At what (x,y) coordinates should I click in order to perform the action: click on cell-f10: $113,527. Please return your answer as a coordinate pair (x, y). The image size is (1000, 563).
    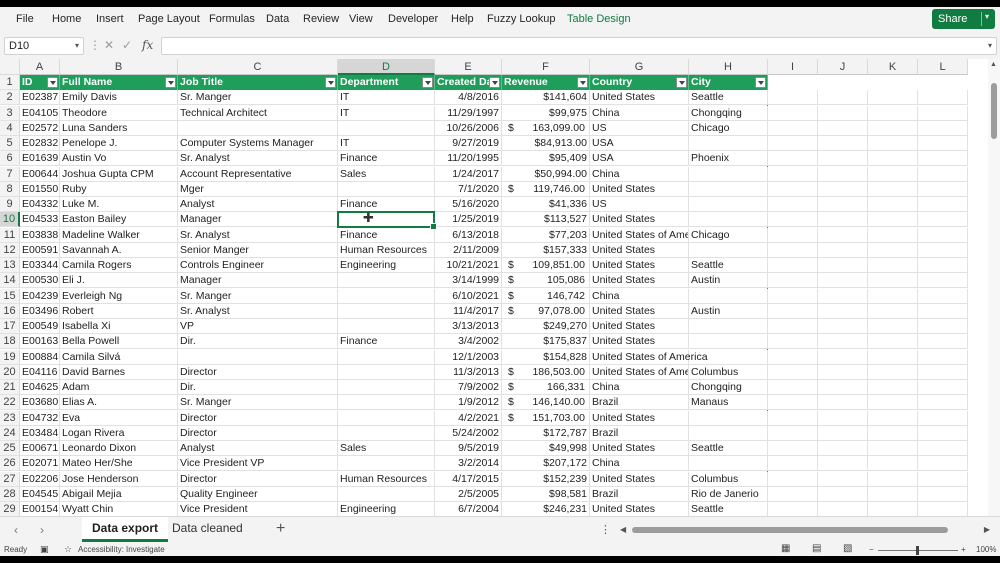
    Looking at the image, I should click on (546, 220).